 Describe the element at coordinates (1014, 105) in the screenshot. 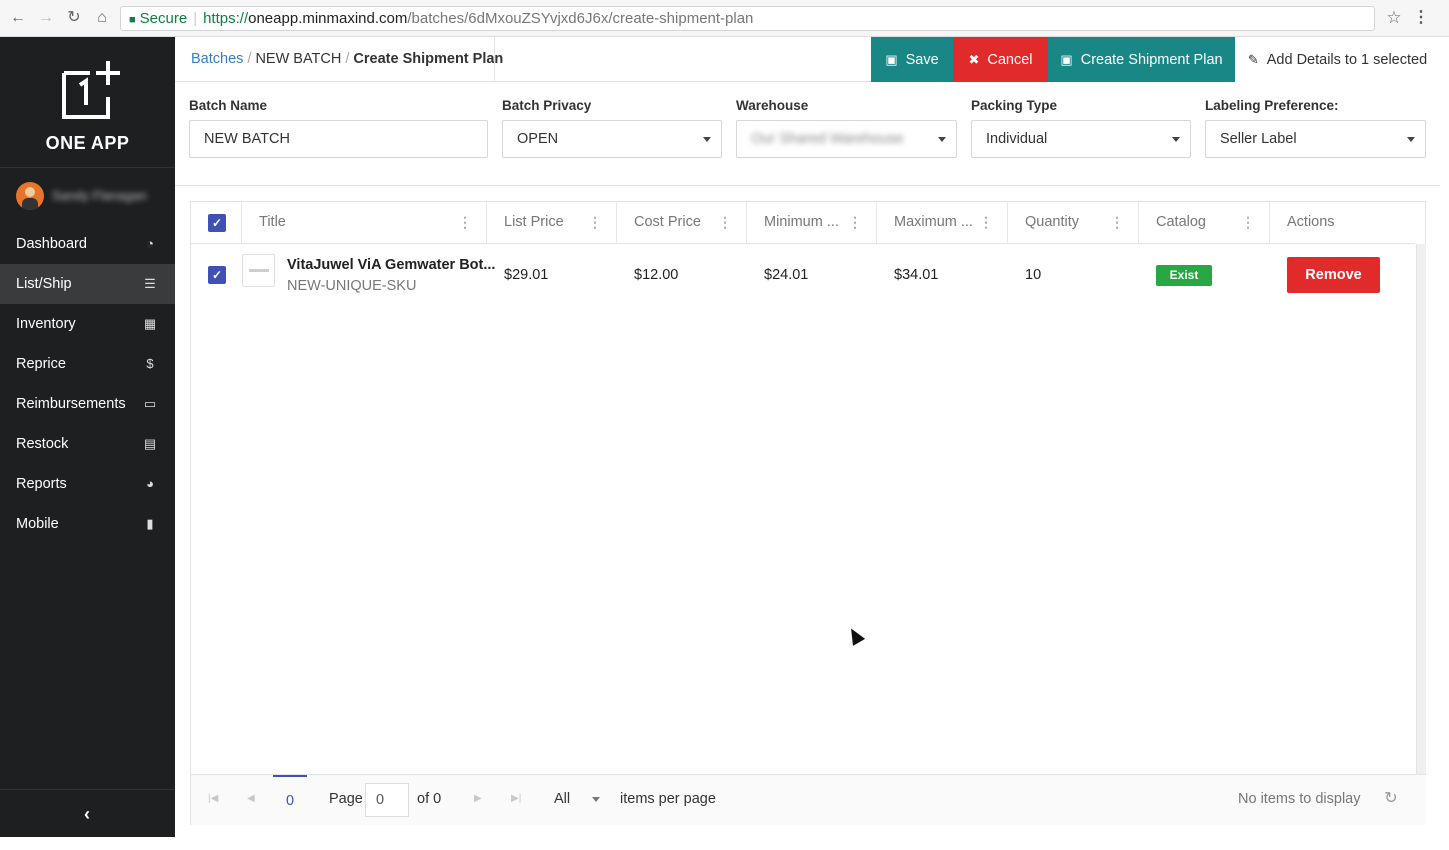

I see `packing-type-label: Packing Type` at that location.